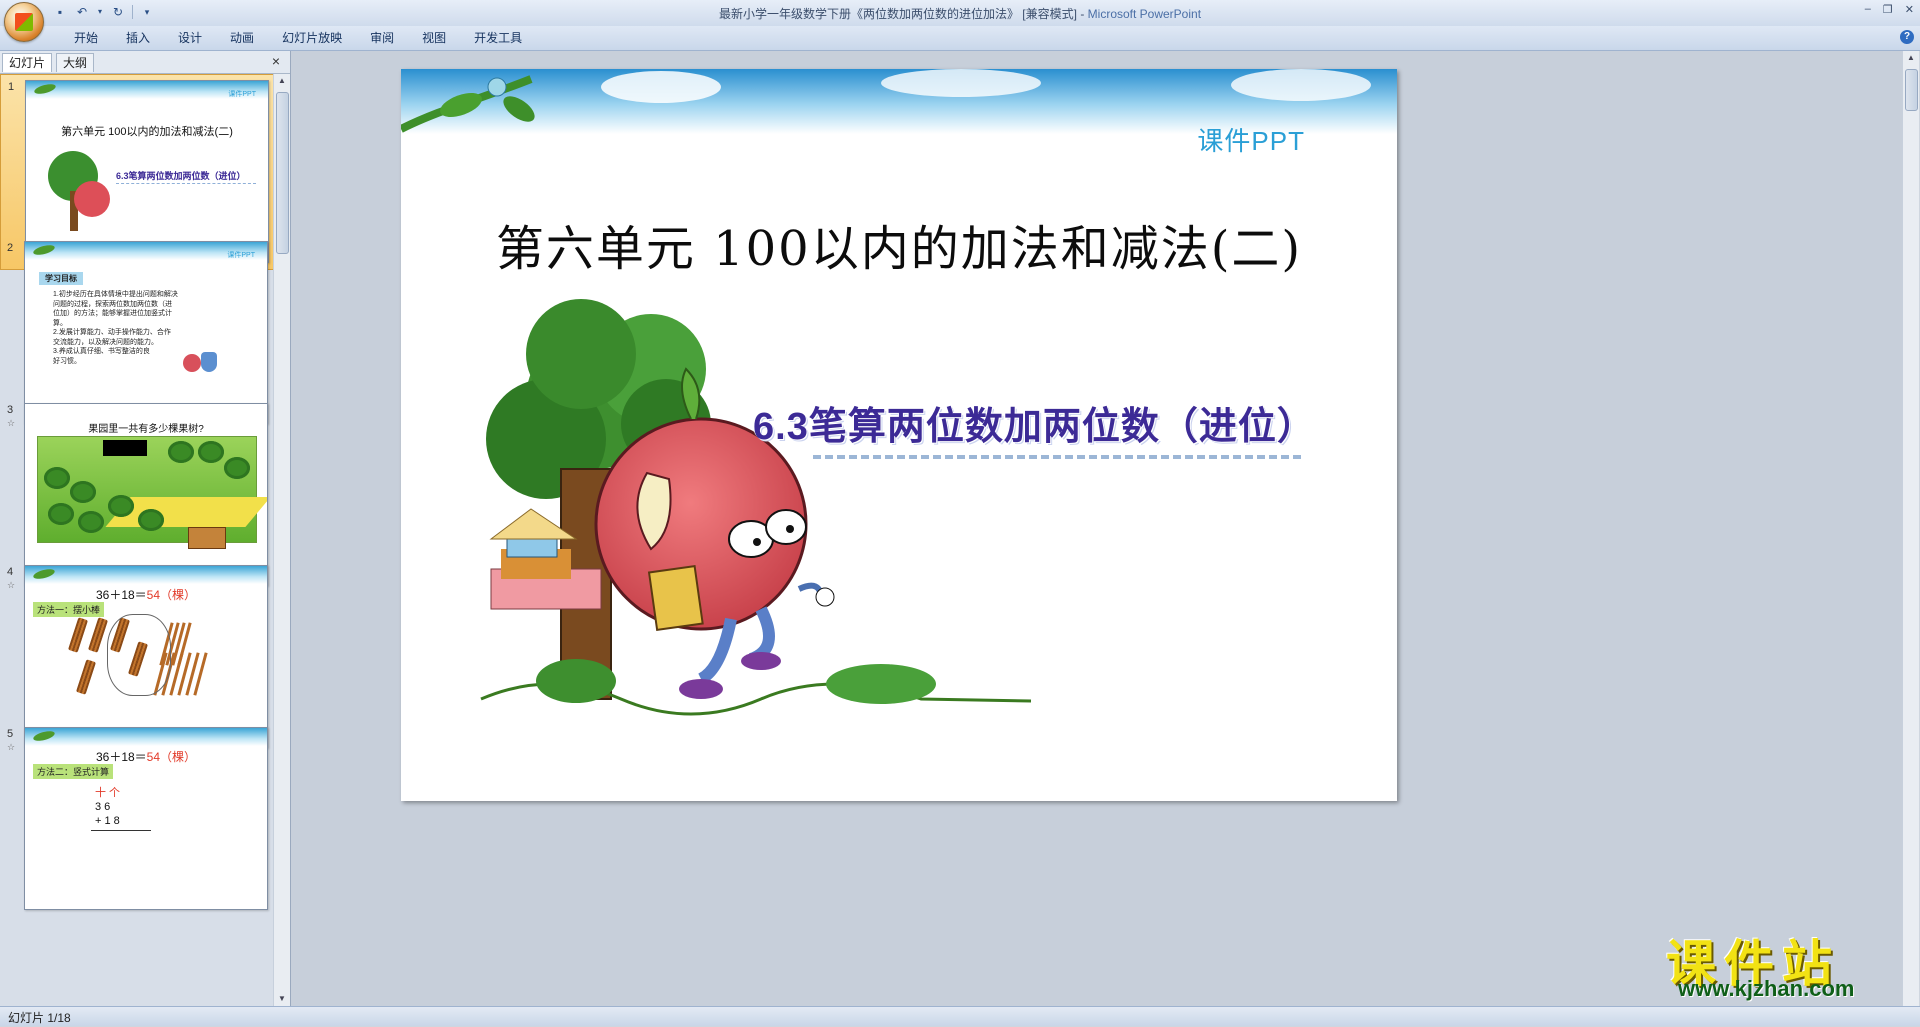 The height and width of the screenshot is (1027, 1920). What do you see at coordinates (138, 38) in the screenshot?
I see `tab-insert: 插入` at bounding box center [138, 38].